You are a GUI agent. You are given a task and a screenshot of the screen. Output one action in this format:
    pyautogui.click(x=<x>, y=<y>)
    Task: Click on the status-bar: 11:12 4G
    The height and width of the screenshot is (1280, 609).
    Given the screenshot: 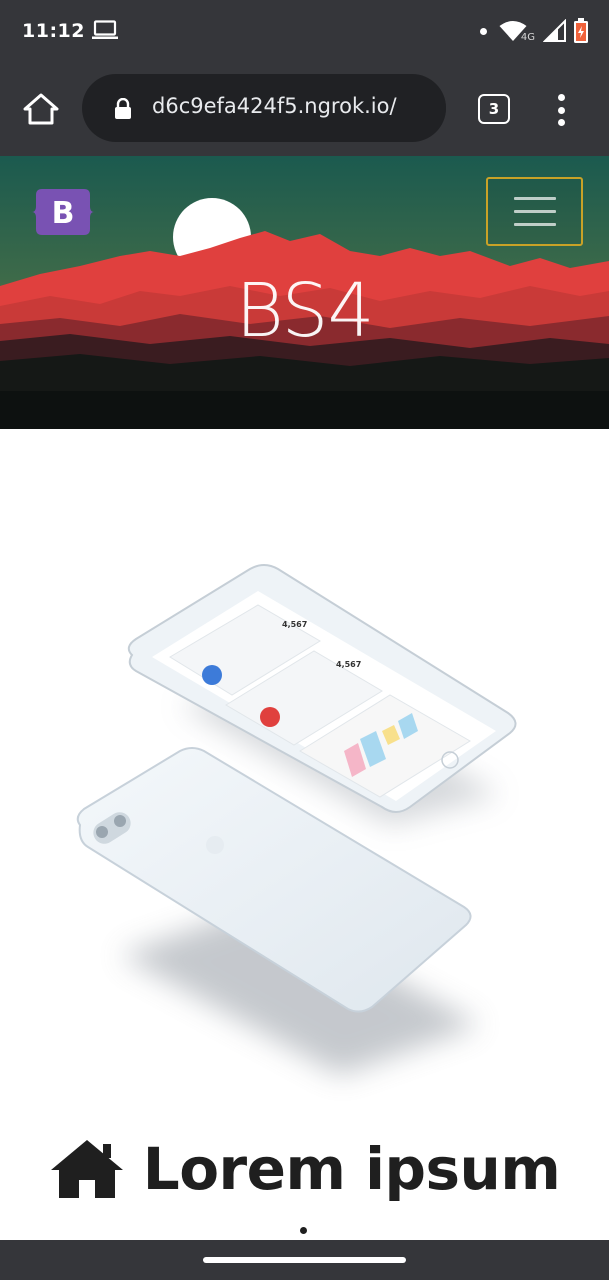 What is the action you would take?
    pyautogui.click(x=304, y=31)
    